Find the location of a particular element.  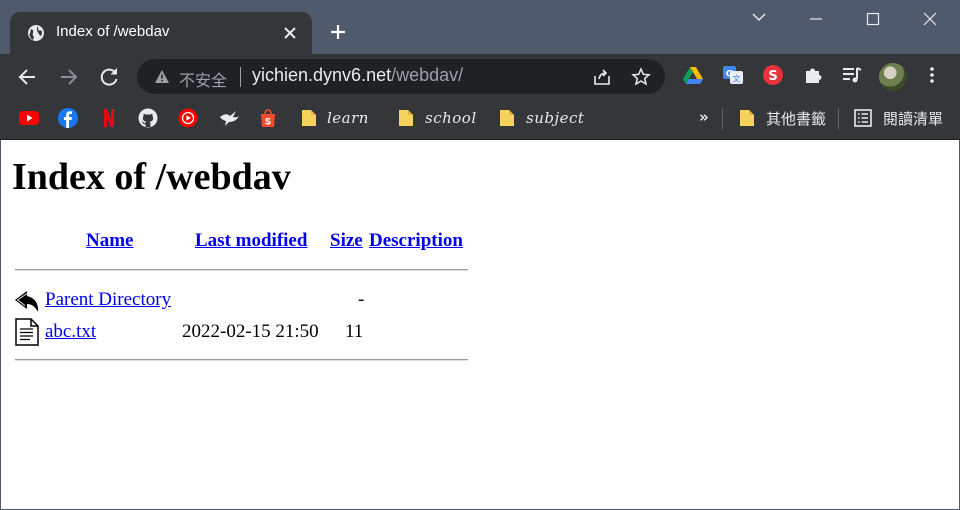

s-extension-icon: S is located at coordinates (773, 75).